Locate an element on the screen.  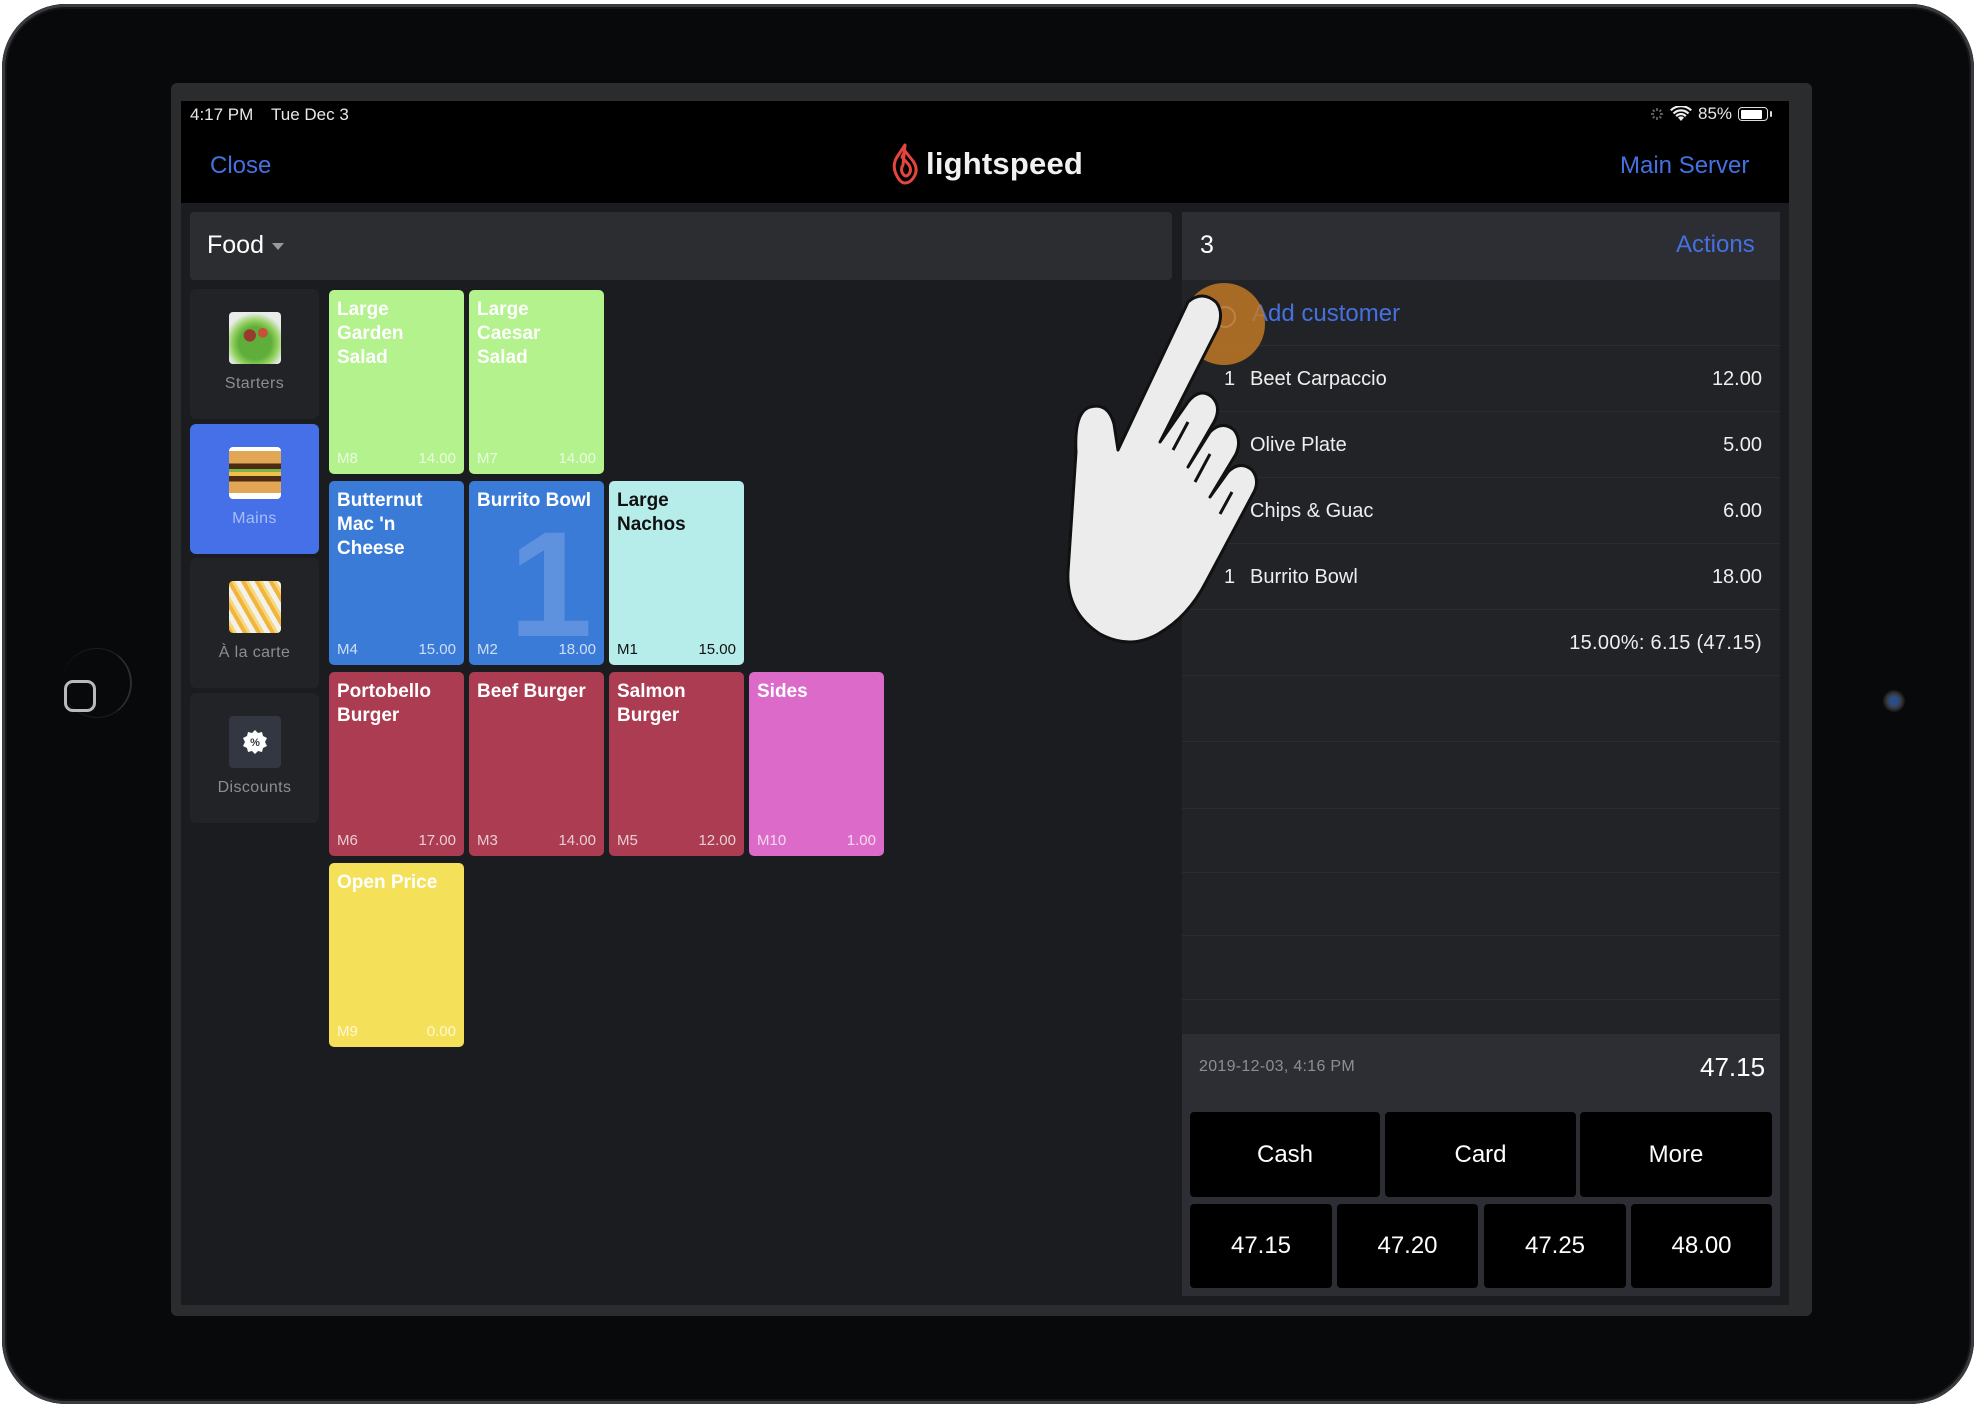
menu-item-name: Large Caesar Salad is located at coordinates (509, 333).